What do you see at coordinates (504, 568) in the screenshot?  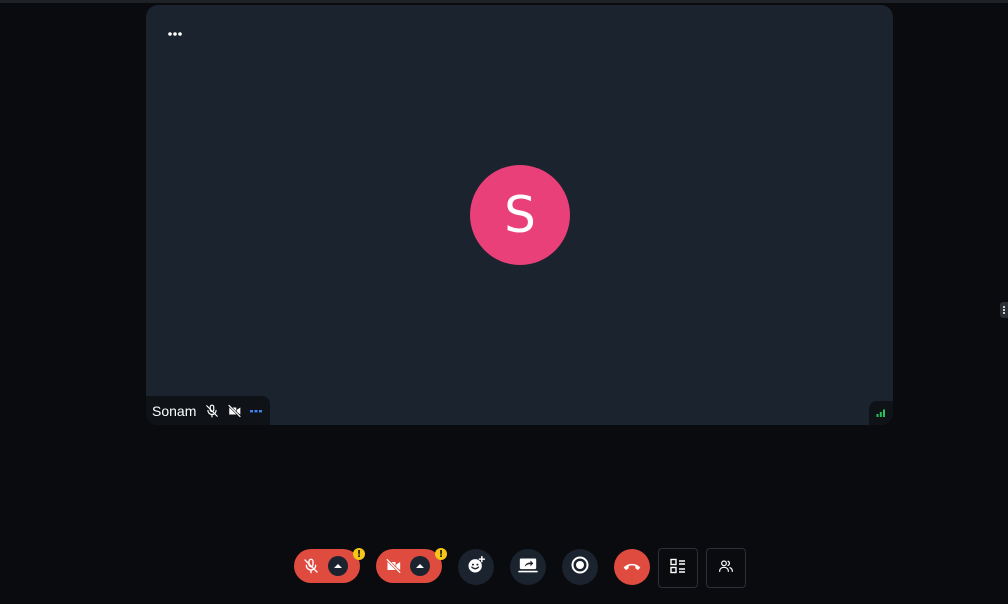 I see `meeting-controls-toolbar: ! !` at bounding box center [504, 568].